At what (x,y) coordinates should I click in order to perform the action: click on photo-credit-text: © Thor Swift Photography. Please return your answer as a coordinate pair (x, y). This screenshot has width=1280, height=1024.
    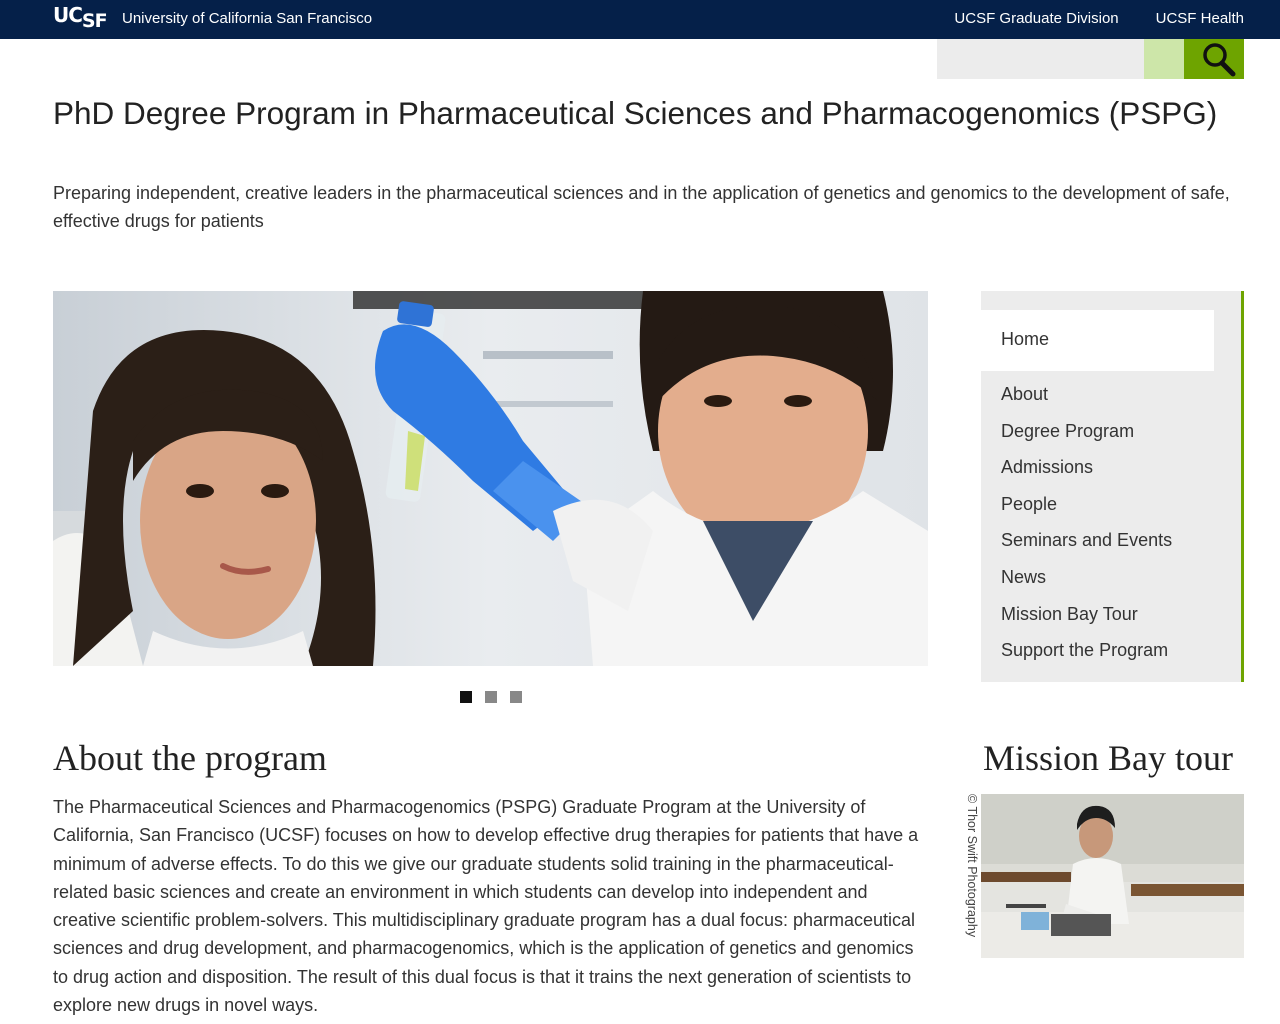
    Looking at the image, I should click on (972, 866).